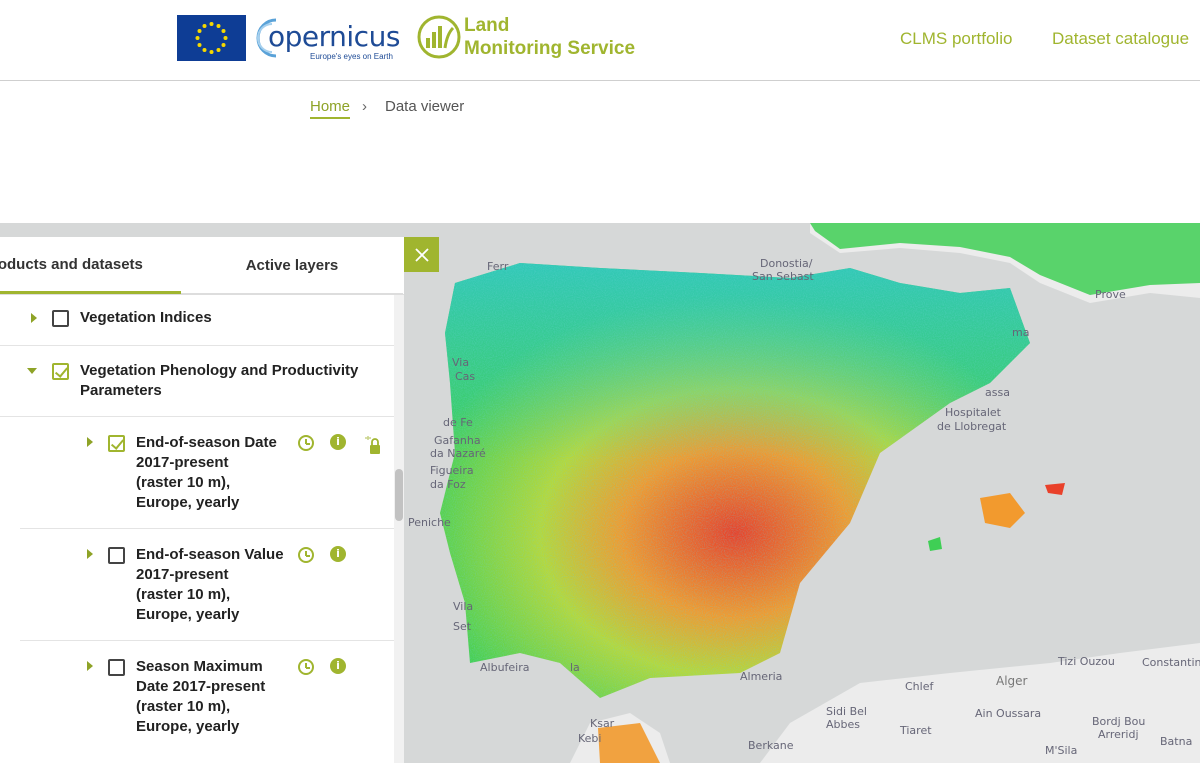 This screenshot has height=763, width=1200. I want to click on tabs-divider, so click(202, 294).